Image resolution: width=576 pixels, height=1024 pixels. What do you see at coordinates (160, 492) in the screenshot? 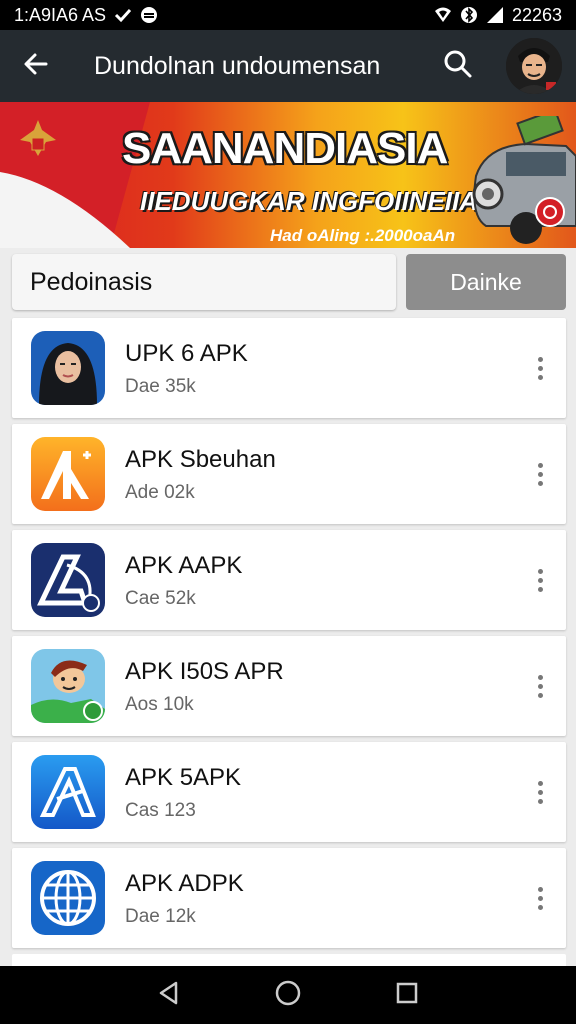
I see `app-meta: Ade 02k` at bounding box center [160, 492].